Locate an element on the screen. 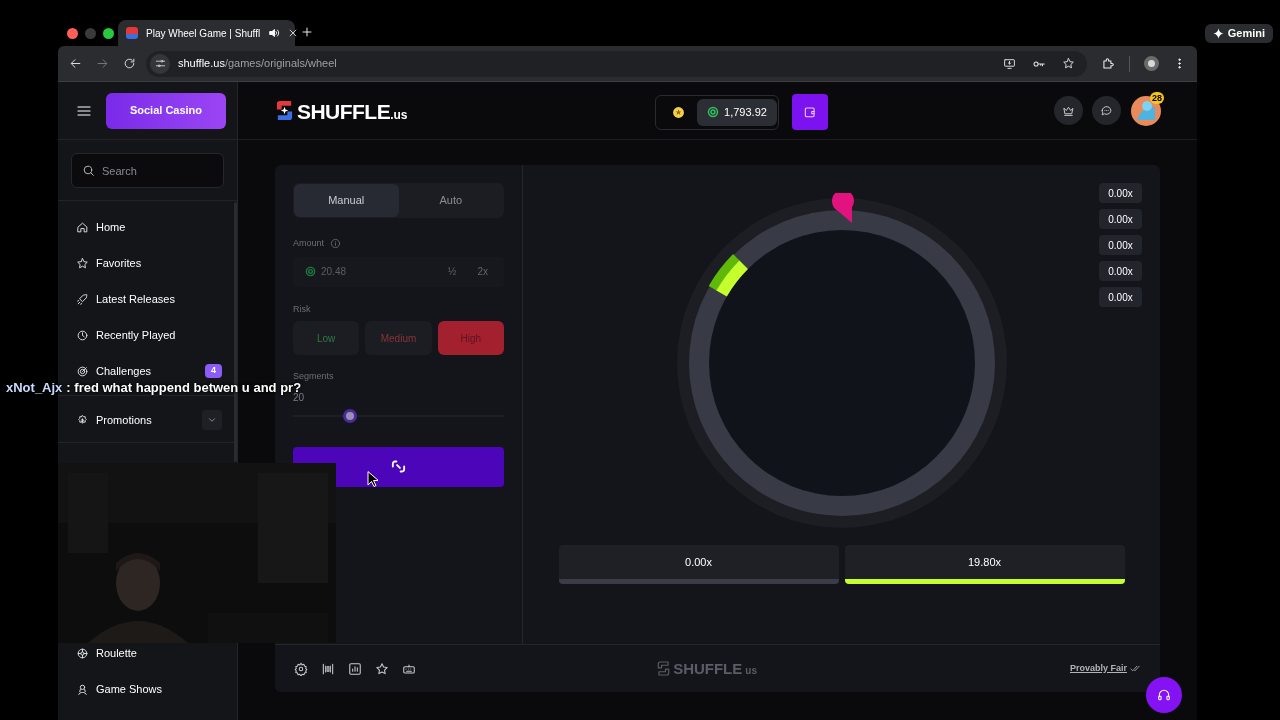 The width and height of the screenshot is (1280, 720). crown-icon is located at coordinates (1068, 110).